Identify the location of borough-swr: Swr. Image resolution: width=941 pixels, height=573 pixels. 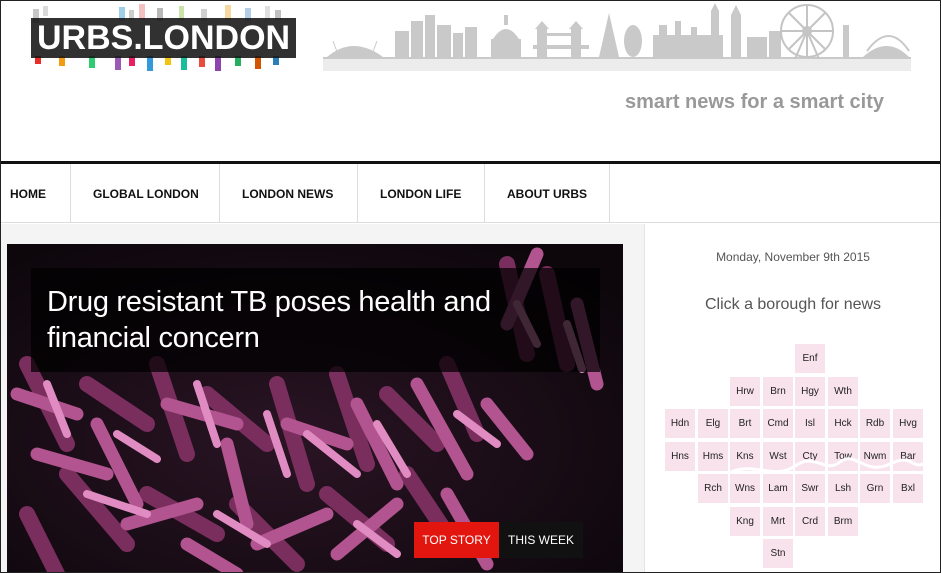
(810, 488).